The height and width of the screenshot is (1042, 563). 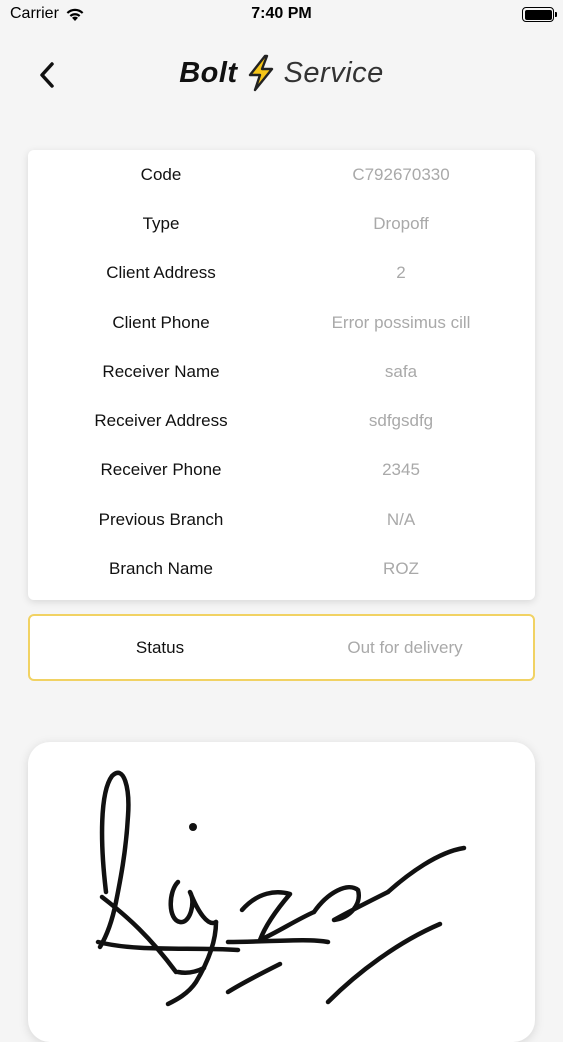 I want to click on detail-label: Client Address, so click(x=161, y=272).